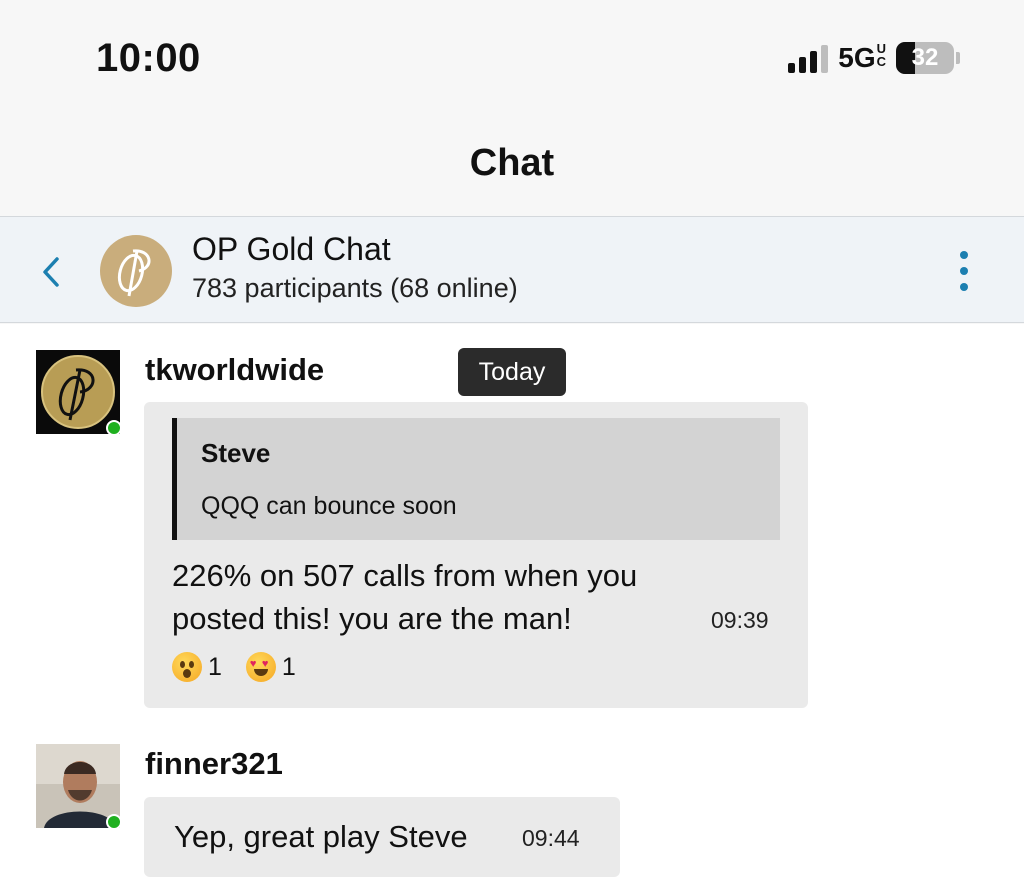 Image resolution: width=1024 pixels, height=888 pixels. Describe the element at coordinates (214, 764) in the screenshot. I see `message-username: finner321` at that location.